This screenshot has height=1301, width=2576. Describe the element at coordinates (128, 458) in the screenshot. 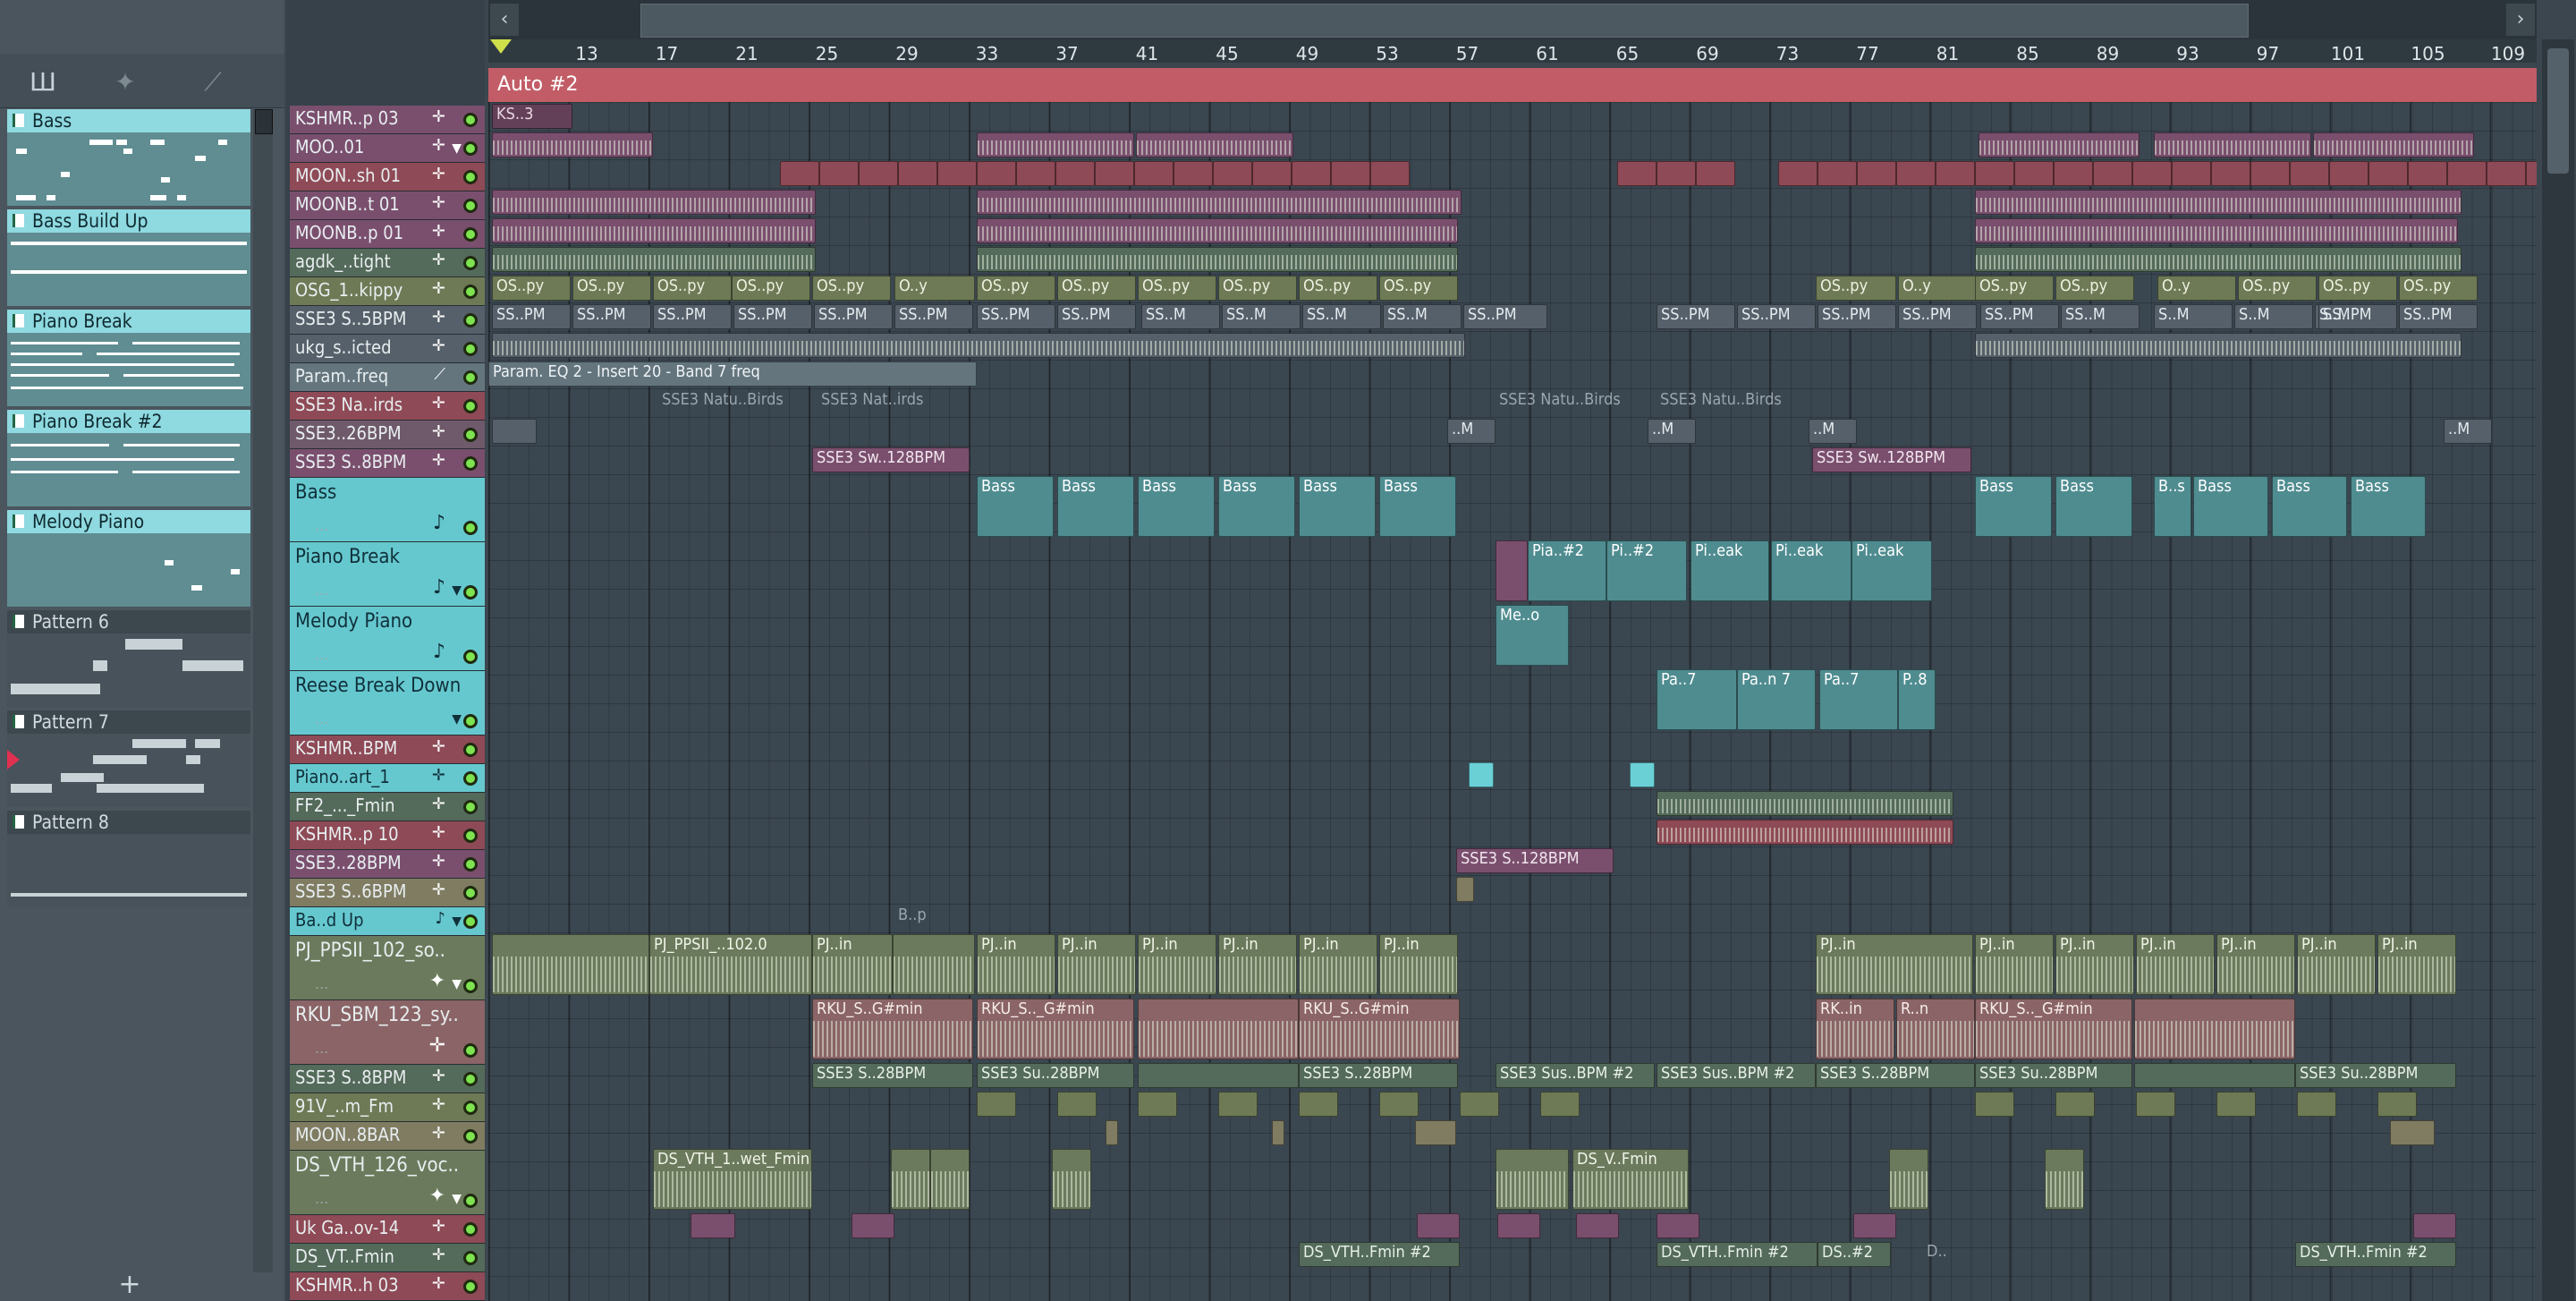

I see `pattern-item: Piano Break #2` at that location.